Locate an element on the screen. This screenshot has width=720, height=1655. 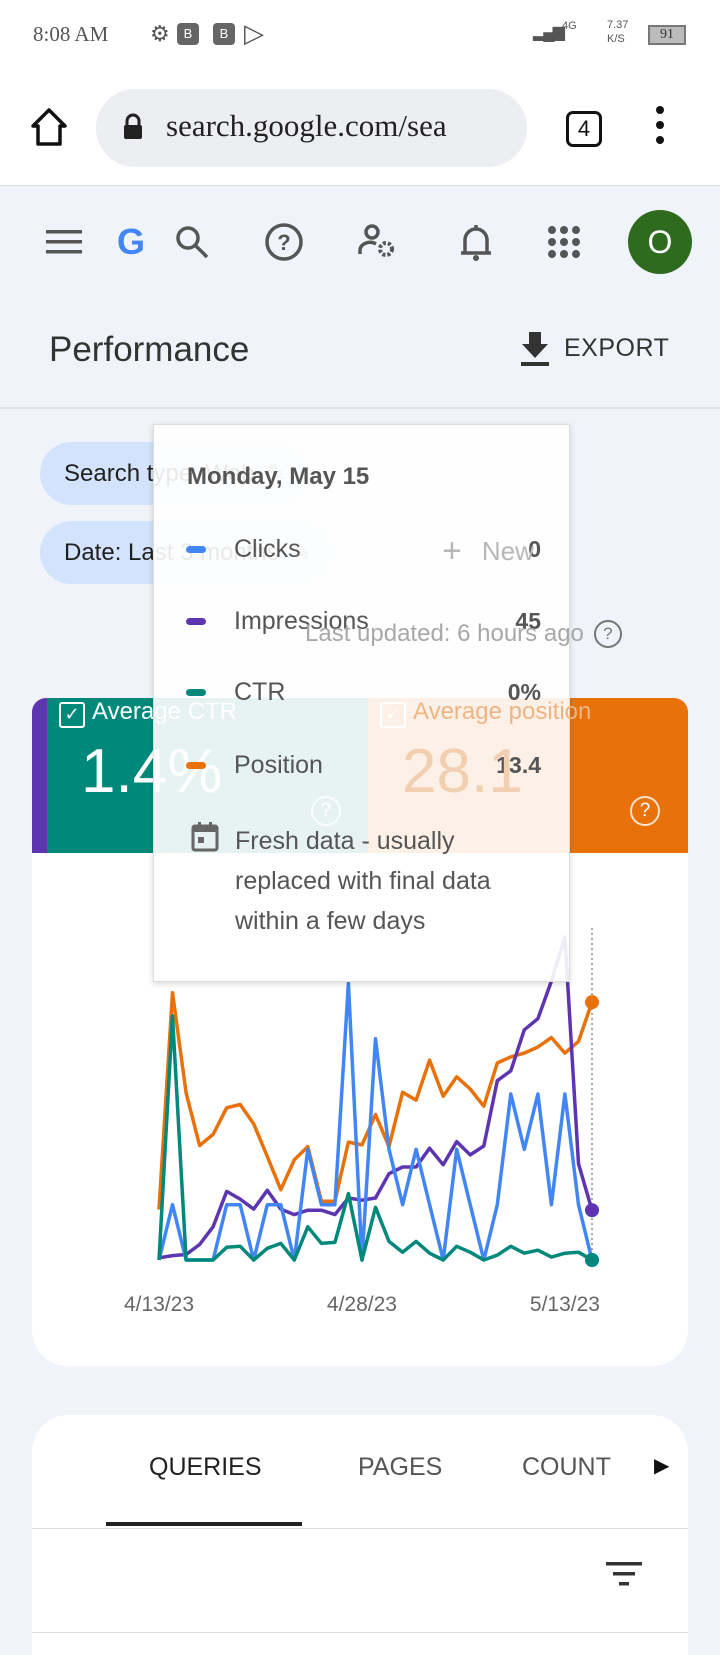
dimension-tabs-card: QUERIES PAGES COUNT ▶ is located at coordinates (360, 1535).